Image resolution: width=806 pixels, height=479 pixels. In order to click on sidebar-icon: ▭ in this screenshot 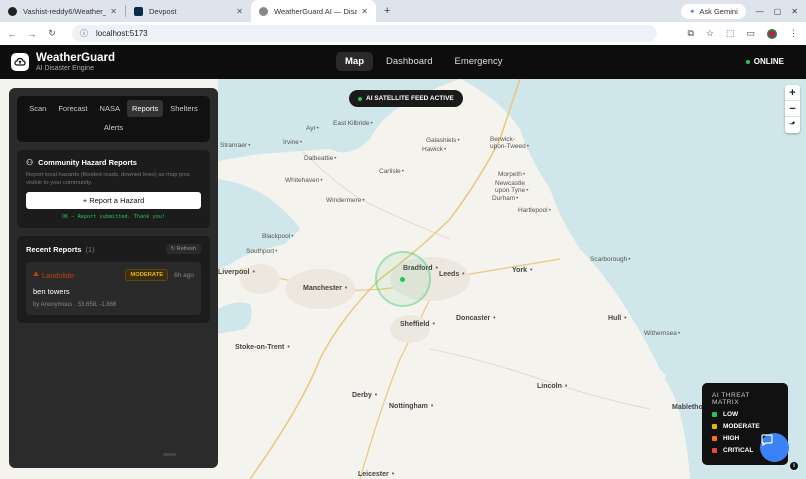, I will do `click(750, 33)`.